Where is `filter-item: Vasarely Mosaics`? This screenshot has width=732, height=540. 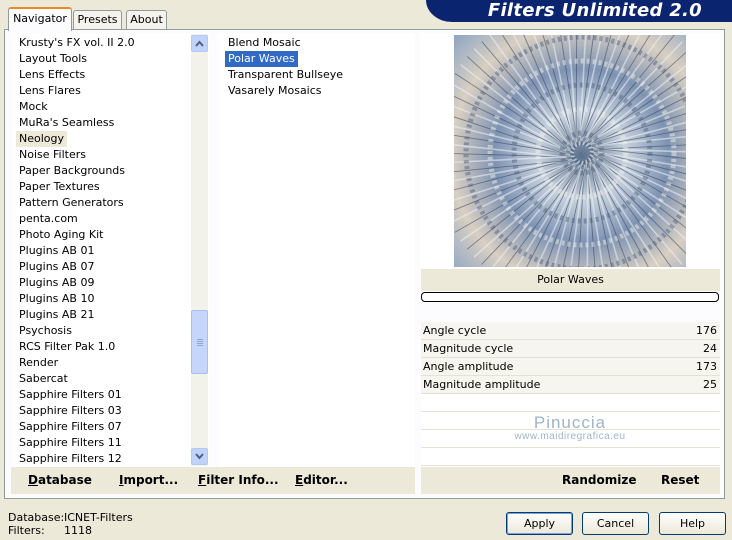
filter-item: Vasarely Mosaics is located at coordinates (275, 91).